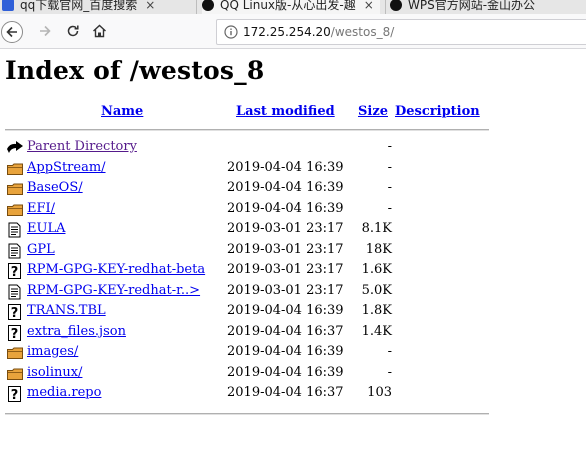  What do you see at coordinates (54, 372) in the screenshot?
I see `file-link: isolinux/` at bounding box center [54, 372].